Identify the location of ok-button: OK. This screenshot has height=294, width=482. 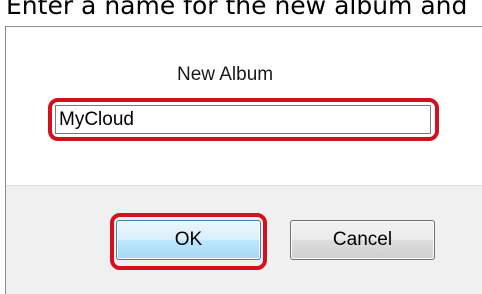
(188, 240).